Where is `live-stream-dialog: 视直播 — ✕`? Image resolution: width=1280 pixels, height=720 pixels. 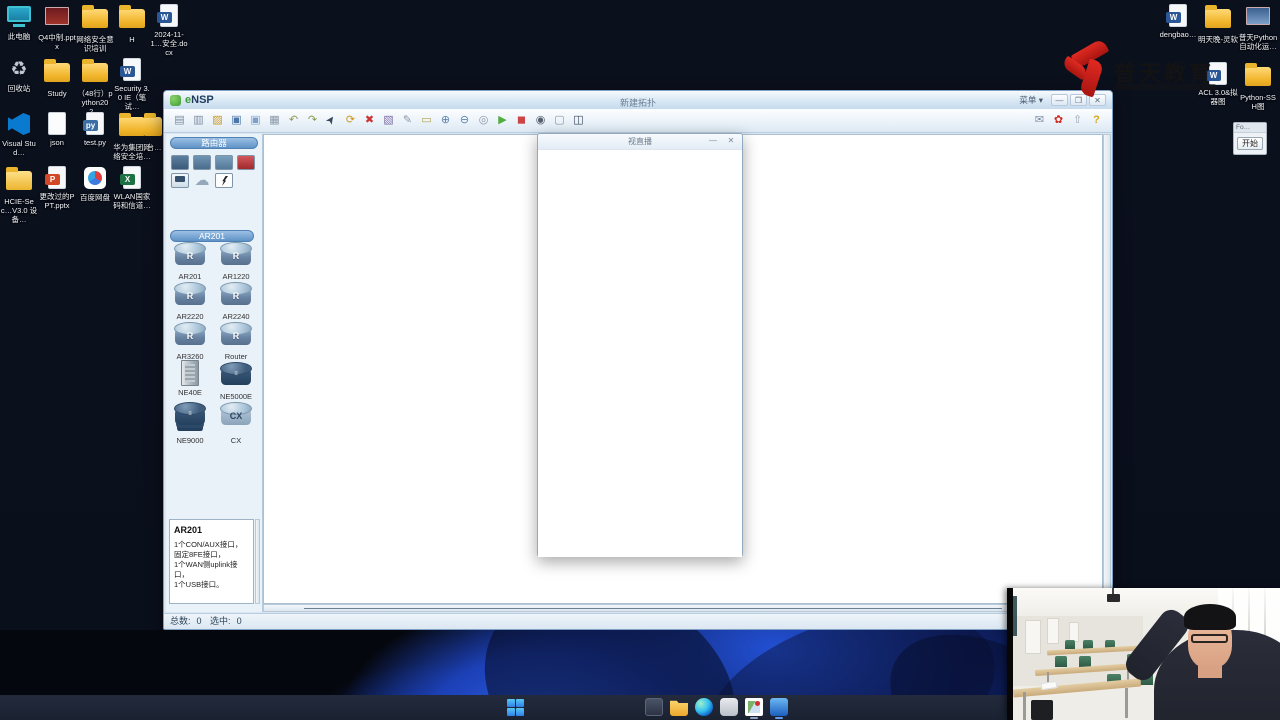 live-stream-dialog: 视直播 — ✕ is located at coordinates (640, 345).